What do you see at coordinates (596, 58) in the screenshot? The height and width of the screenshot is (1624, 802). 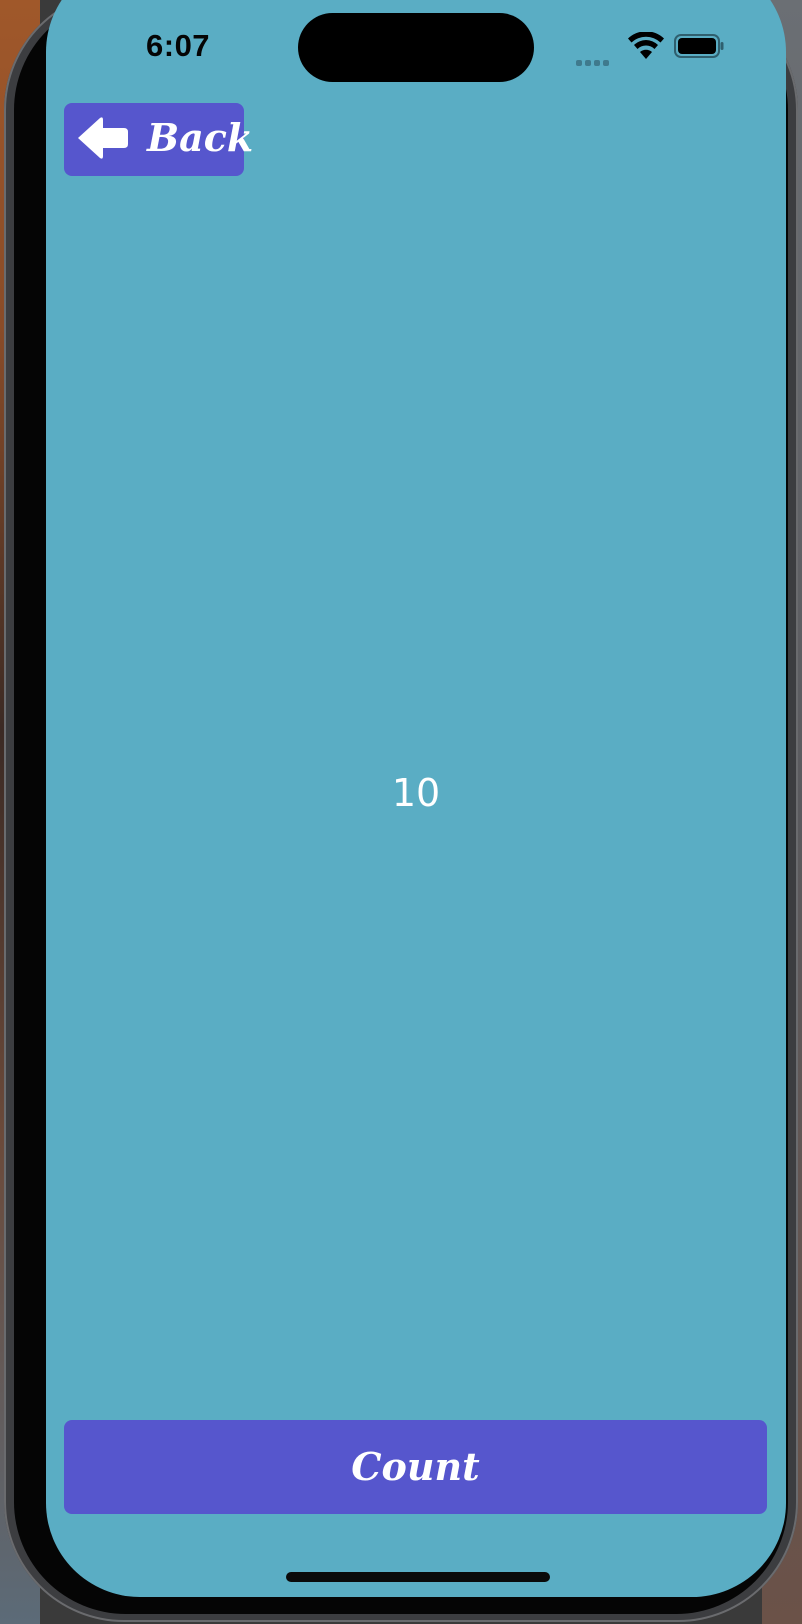 I see `signal-icon` at bounding box center [596, 58].